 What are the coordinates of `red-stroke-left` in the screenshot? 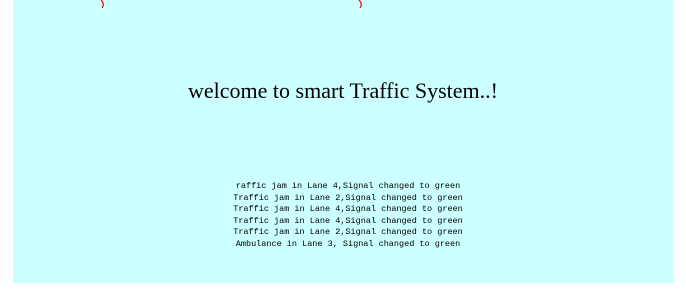 It's located at (102, 4).